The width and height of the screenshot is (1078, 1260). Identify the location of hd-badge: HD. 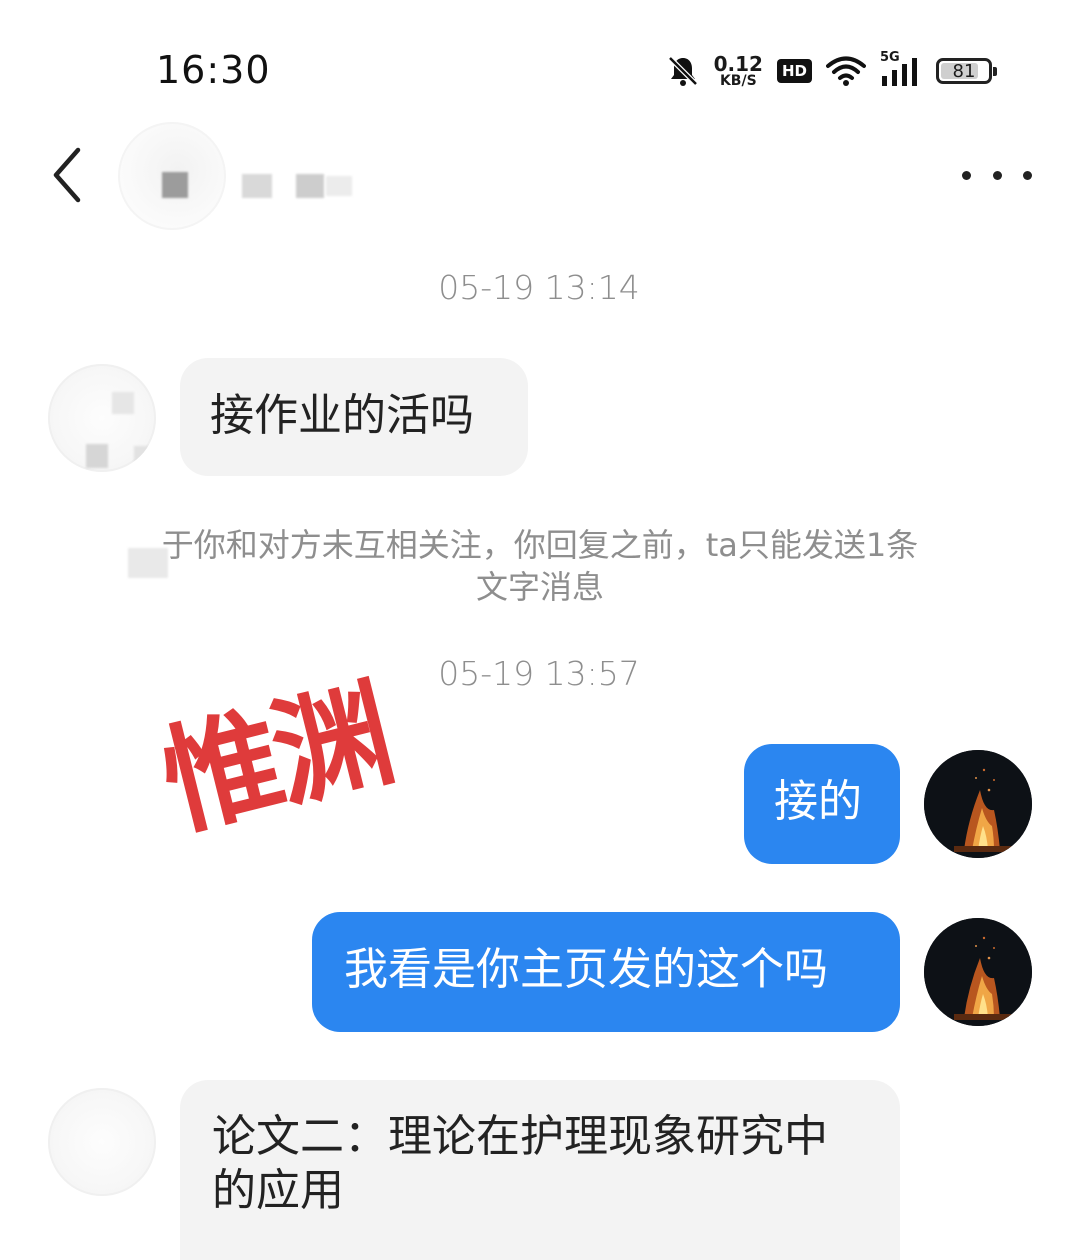
(794, 71).